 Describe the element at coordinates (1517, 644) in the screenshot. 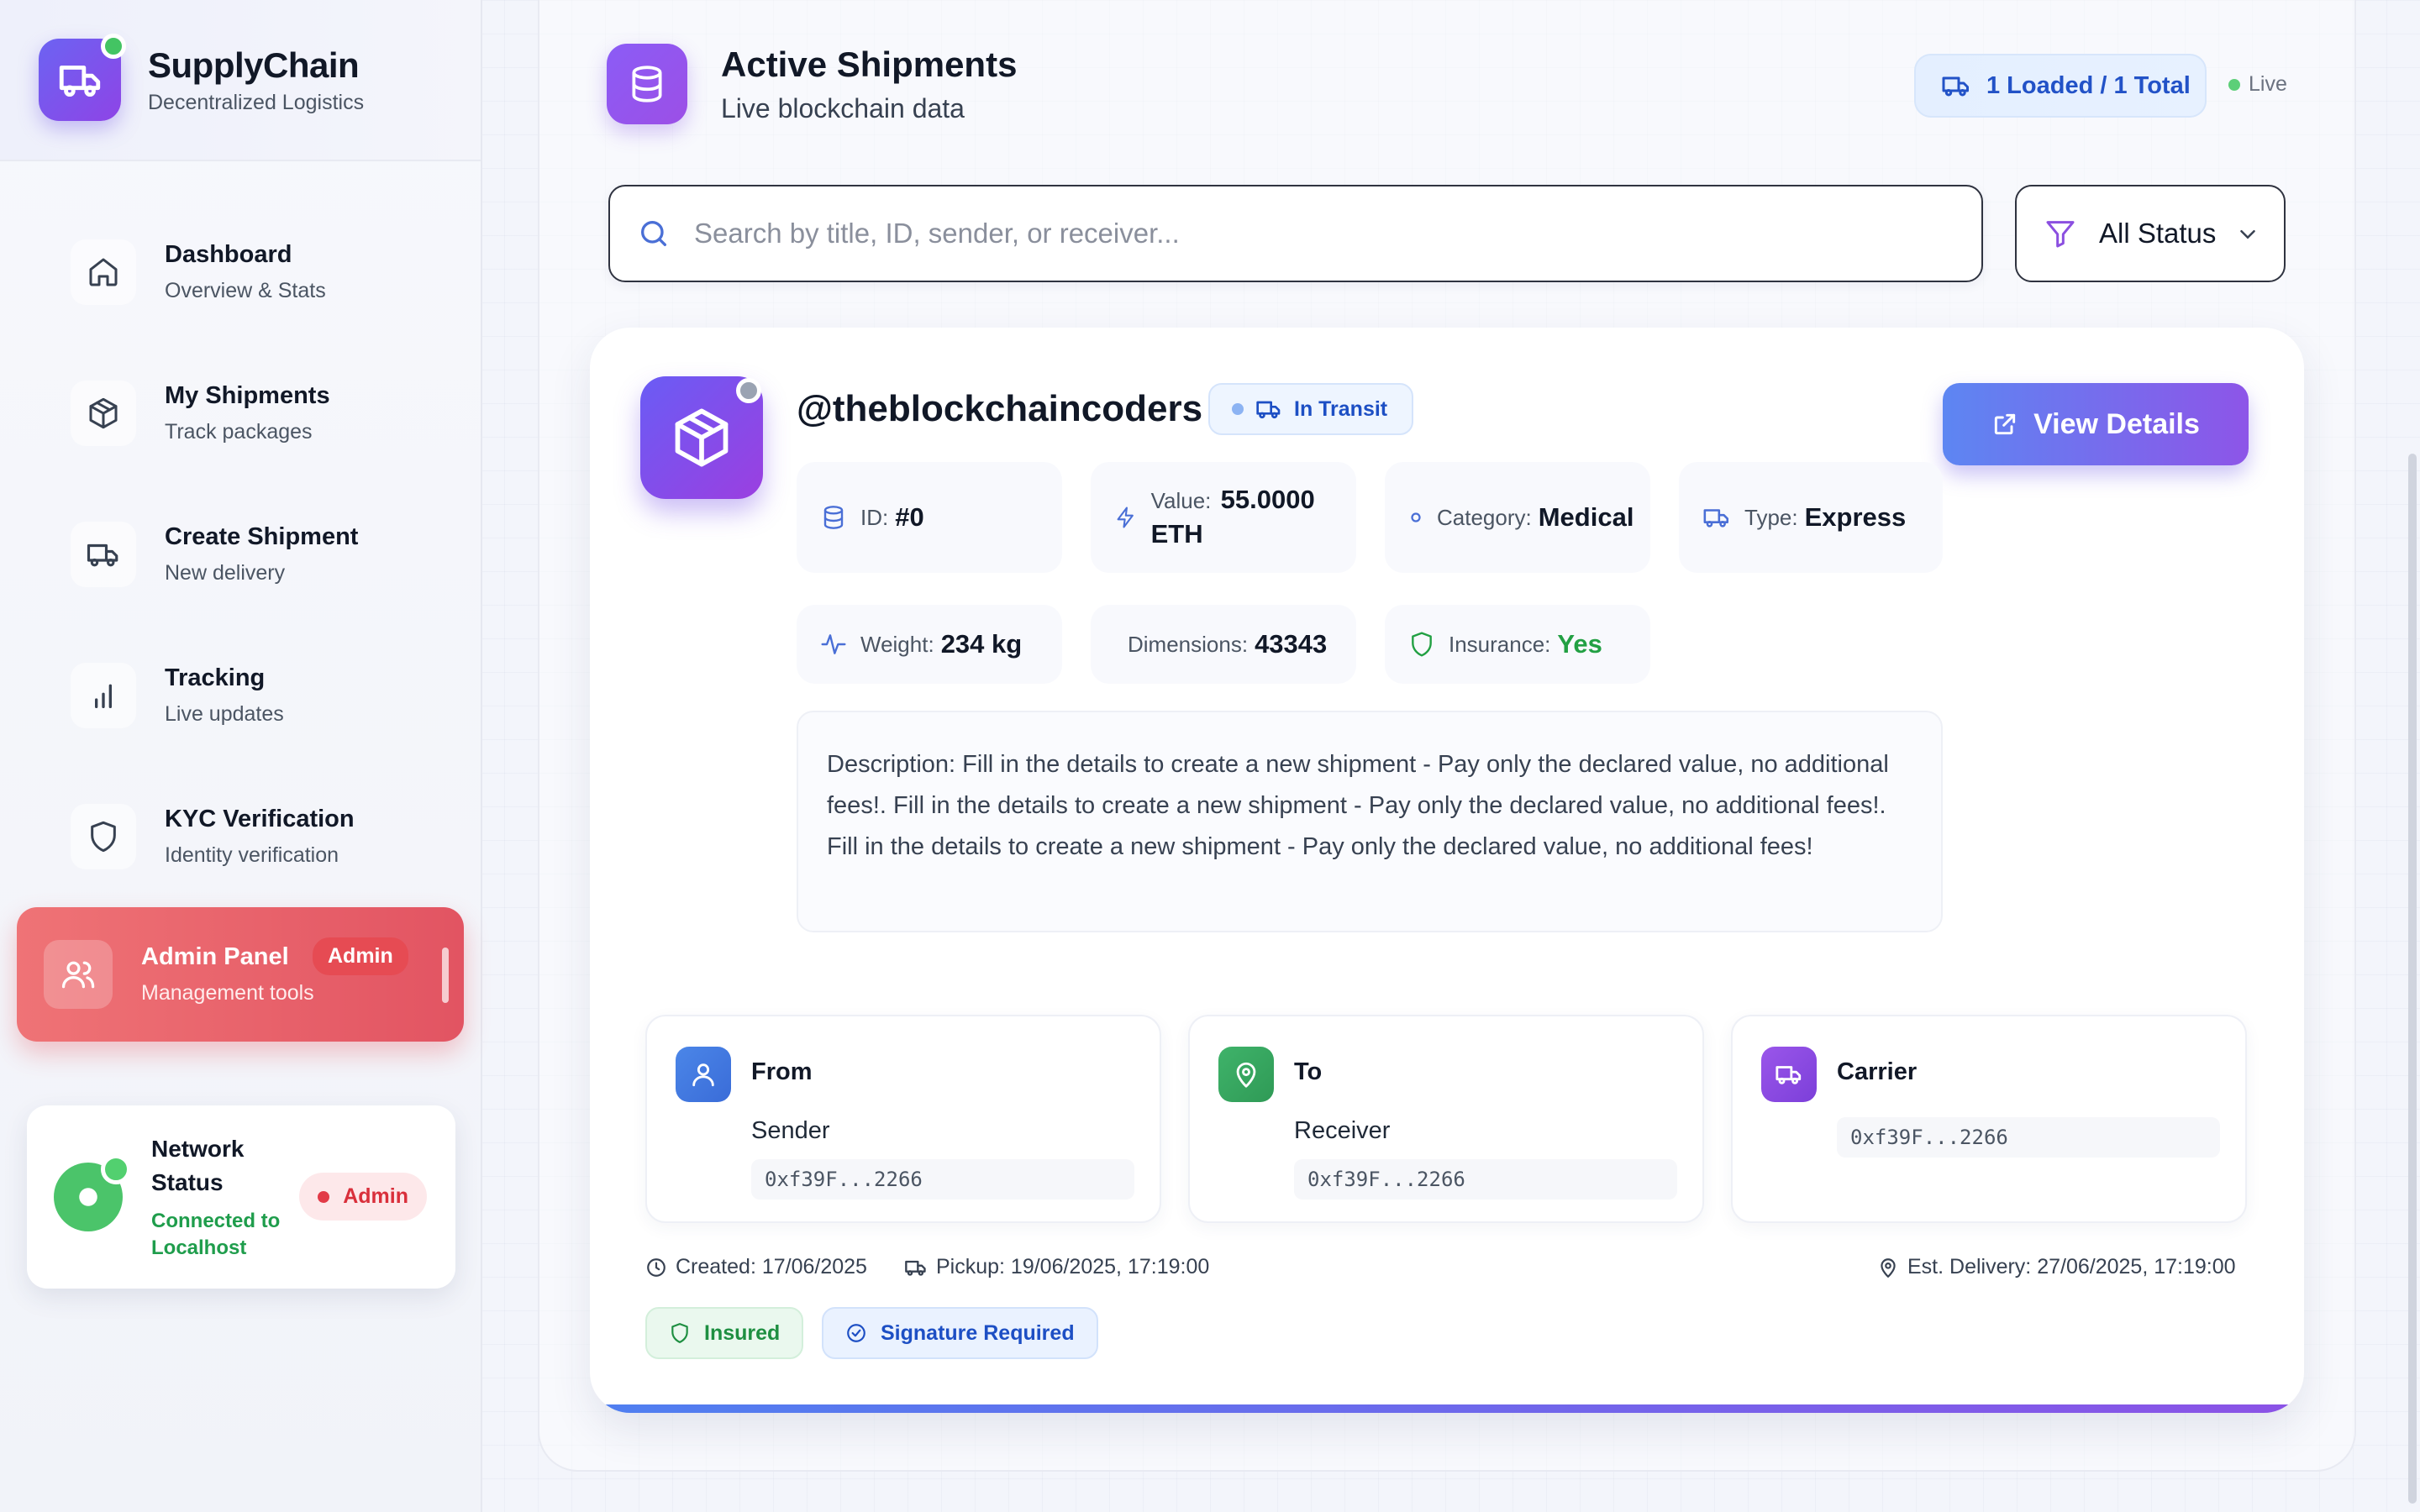

I see `insurance-chip: Insurance: Yes` at that location.